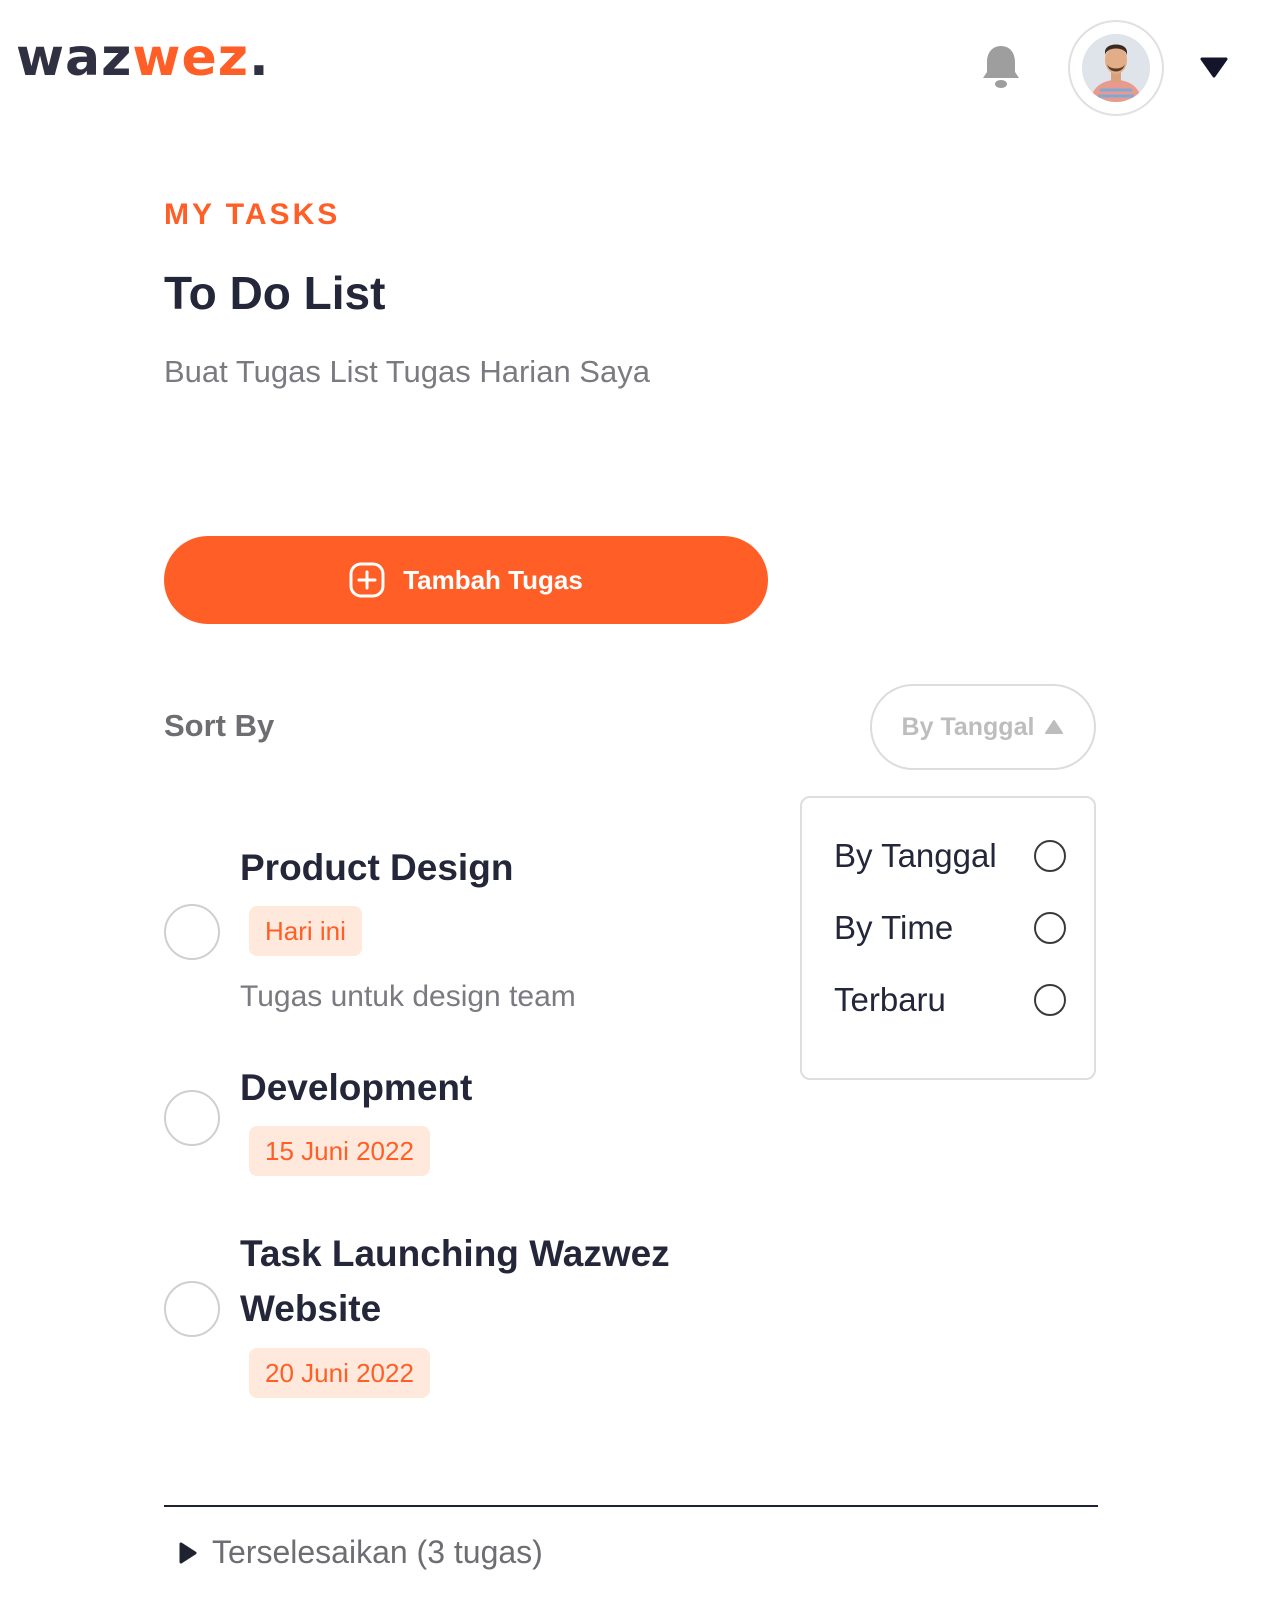 This screenshot has height=1614, width=1270. What do you see at coordinates (480, 867) in the screenshot?
I see `task-title: Product Design` at bounding box center [480, 867].